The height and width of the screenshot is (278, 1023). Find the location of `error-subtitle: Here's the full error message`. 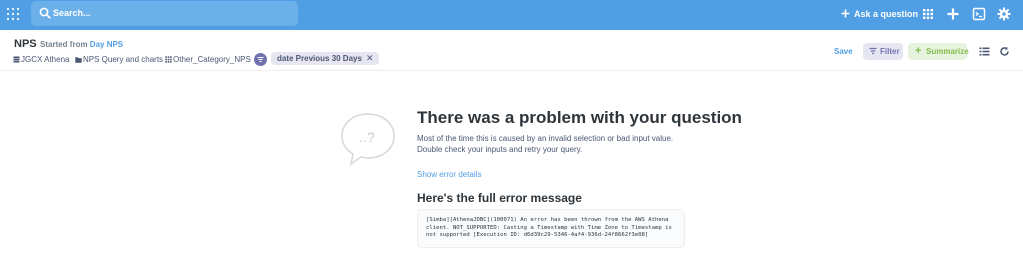

error-subtitle: Here's the full error message is located at coordinates (499, 198).